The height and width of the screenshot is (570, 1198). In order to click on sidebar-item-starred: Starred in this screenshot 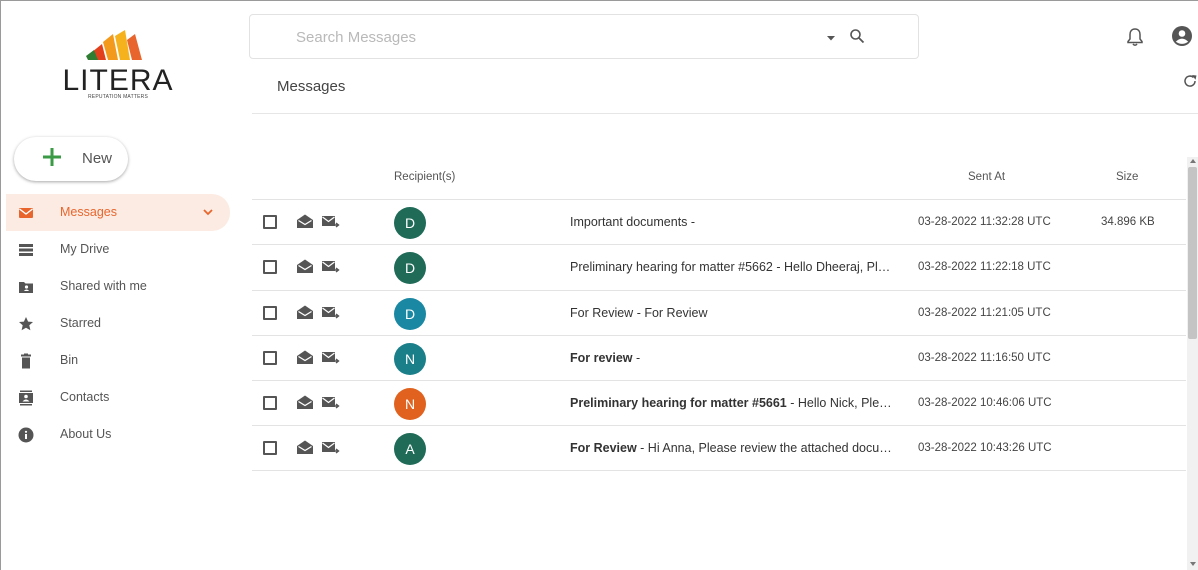, I will do `click(118, 323)`.